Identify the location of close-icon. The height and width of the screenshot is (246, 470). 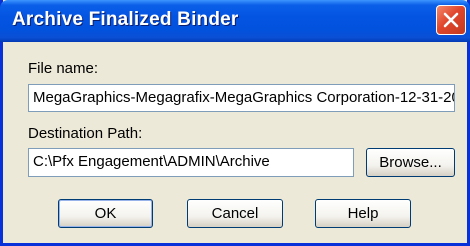
(451, 20).